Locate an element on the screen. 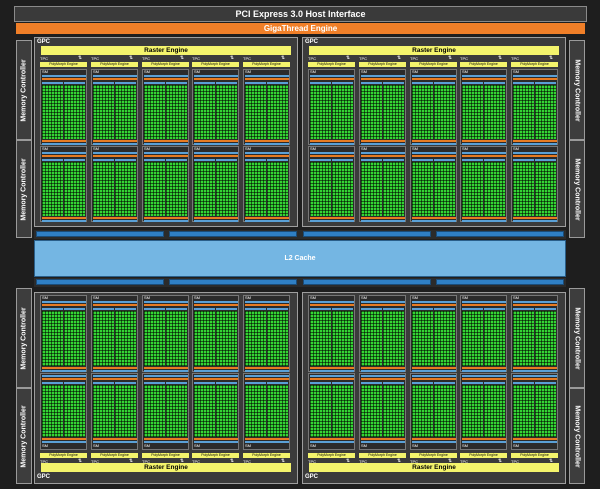 The width and height of the screenshot is (600, 489). memory-controller-right-1: Memory Controller is located at coordinates (577, 90).